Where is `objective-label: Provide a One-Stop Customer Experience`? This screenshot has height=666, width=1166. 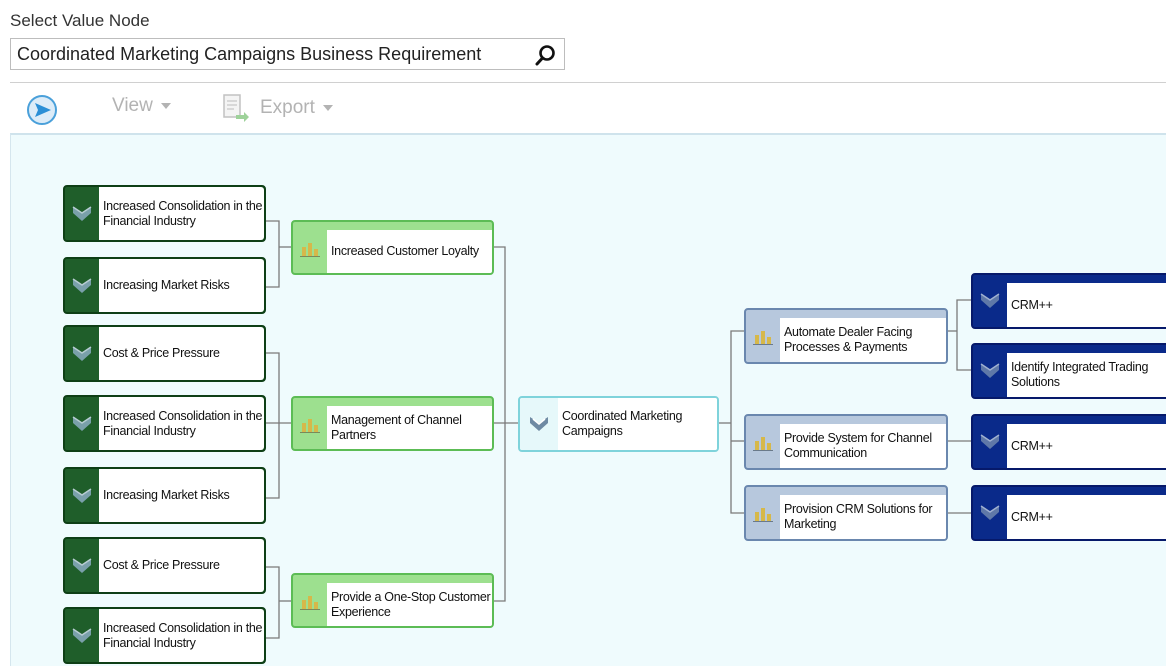
objective-label: Provide a One-Stop Customer Experience is located at coordinates (409, 604).